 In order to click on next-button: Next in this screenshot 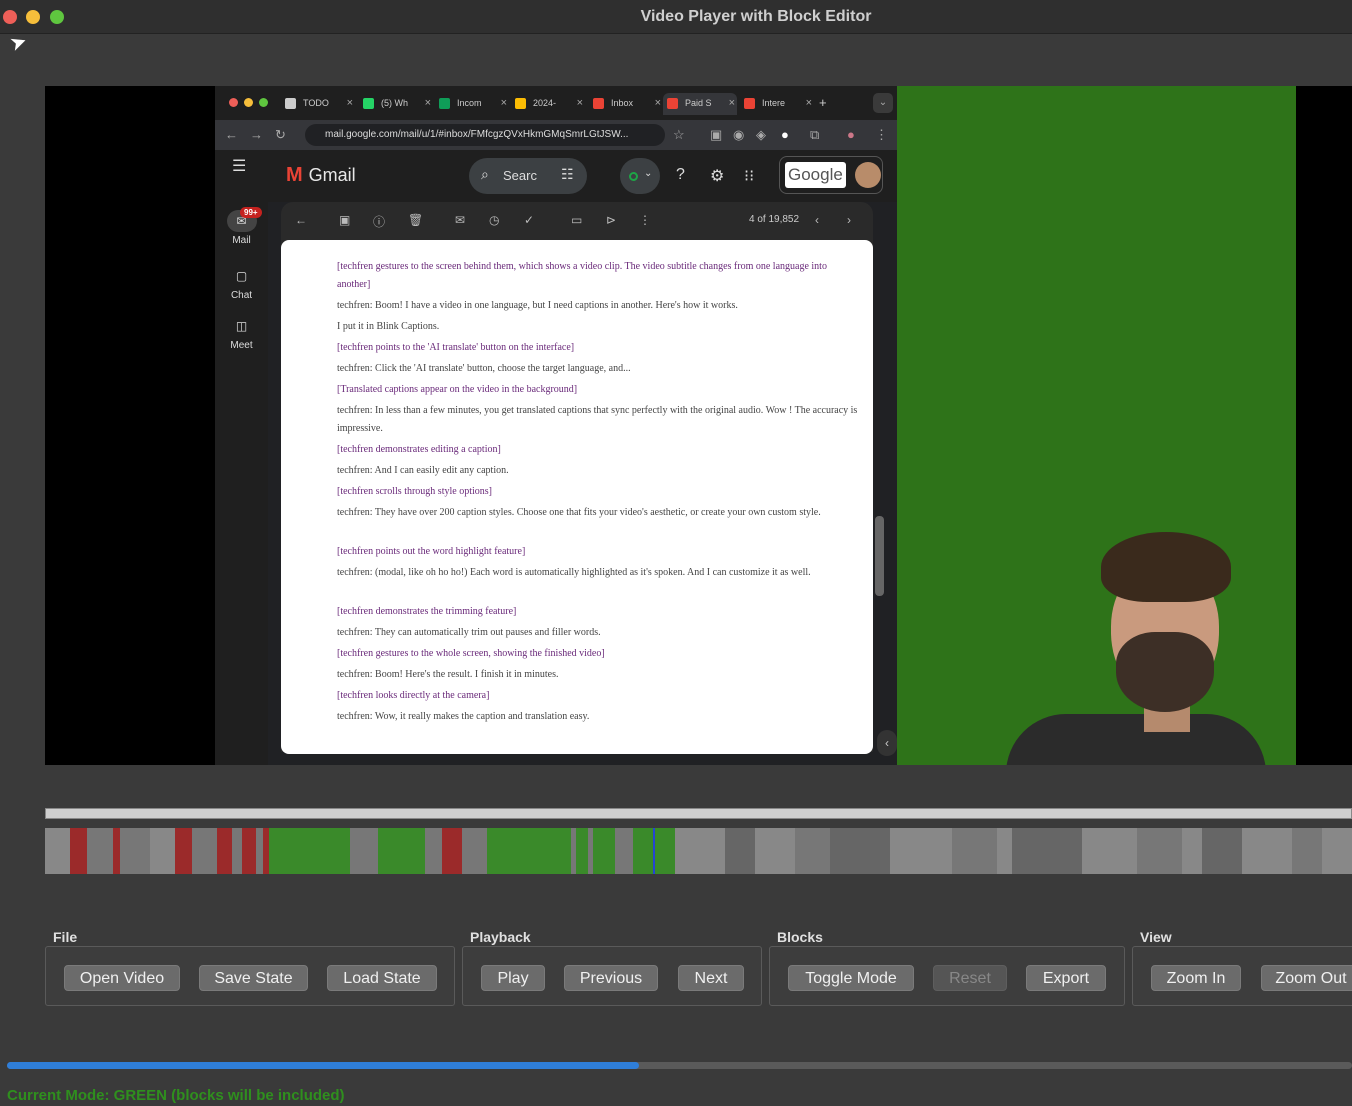, I will do `click(711, 978)`.